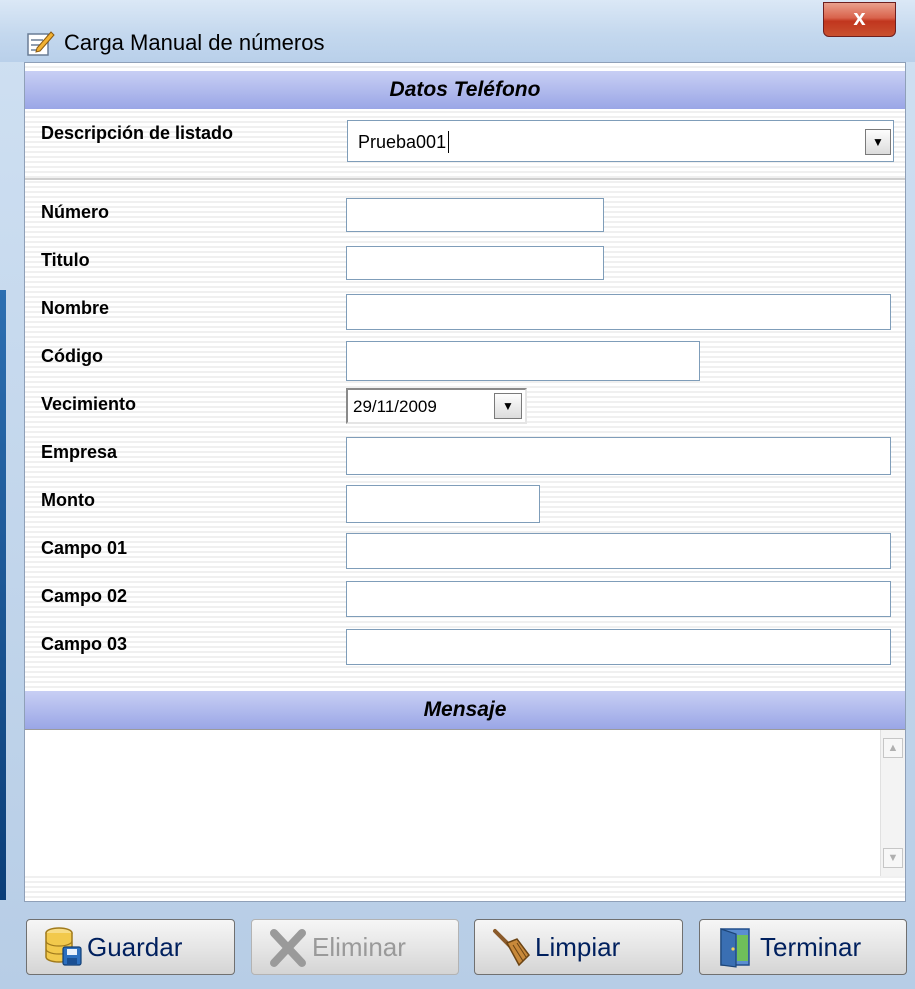  I want to click on terminar-label: Terminar, so click(811, 946).